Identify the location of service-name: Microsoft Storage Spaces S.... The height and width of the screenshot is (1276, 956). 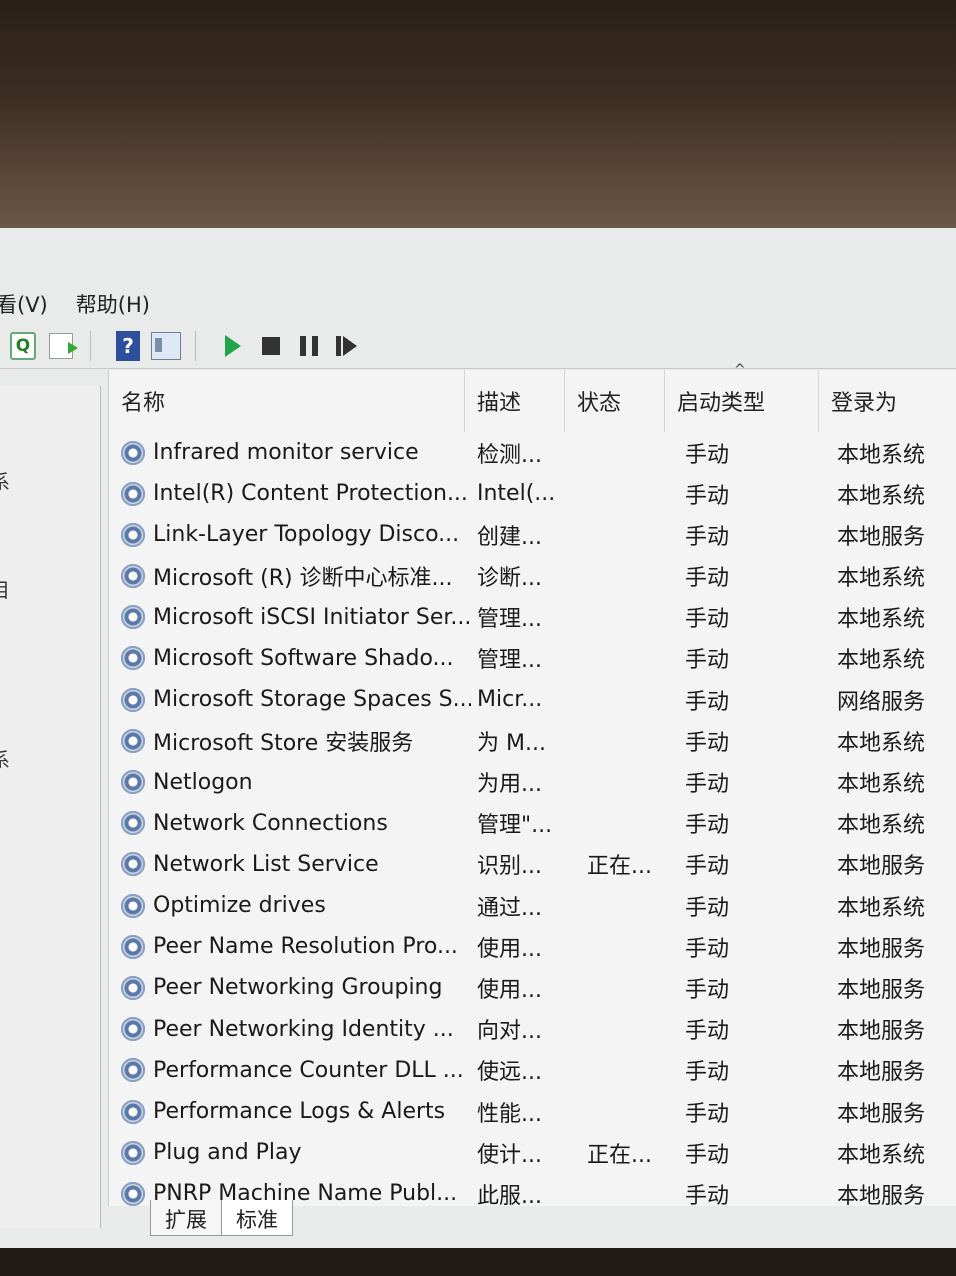
(312, 700).